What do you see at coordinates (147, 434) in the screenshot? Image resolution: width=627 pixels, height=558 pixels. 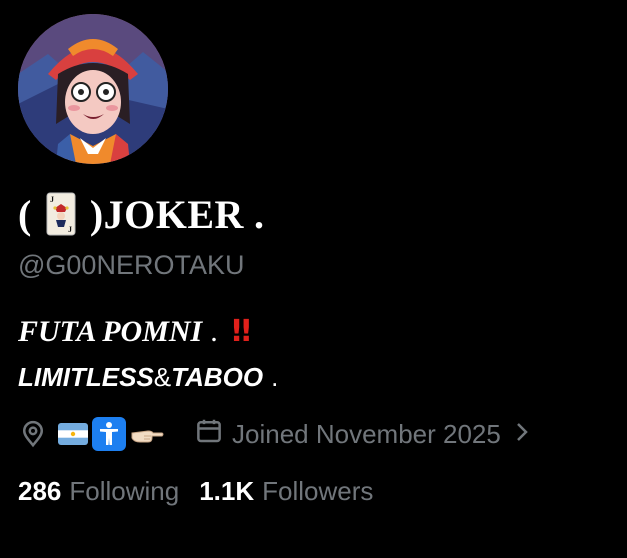 I see `pointing-hand-icon` at bounding box center [147, 434].